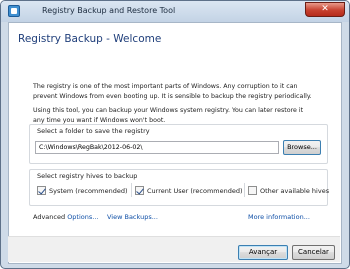  Describe the element at coordinates (295, 190) in the screenshot. I see `checkbox-label: Other available hives` at that location.